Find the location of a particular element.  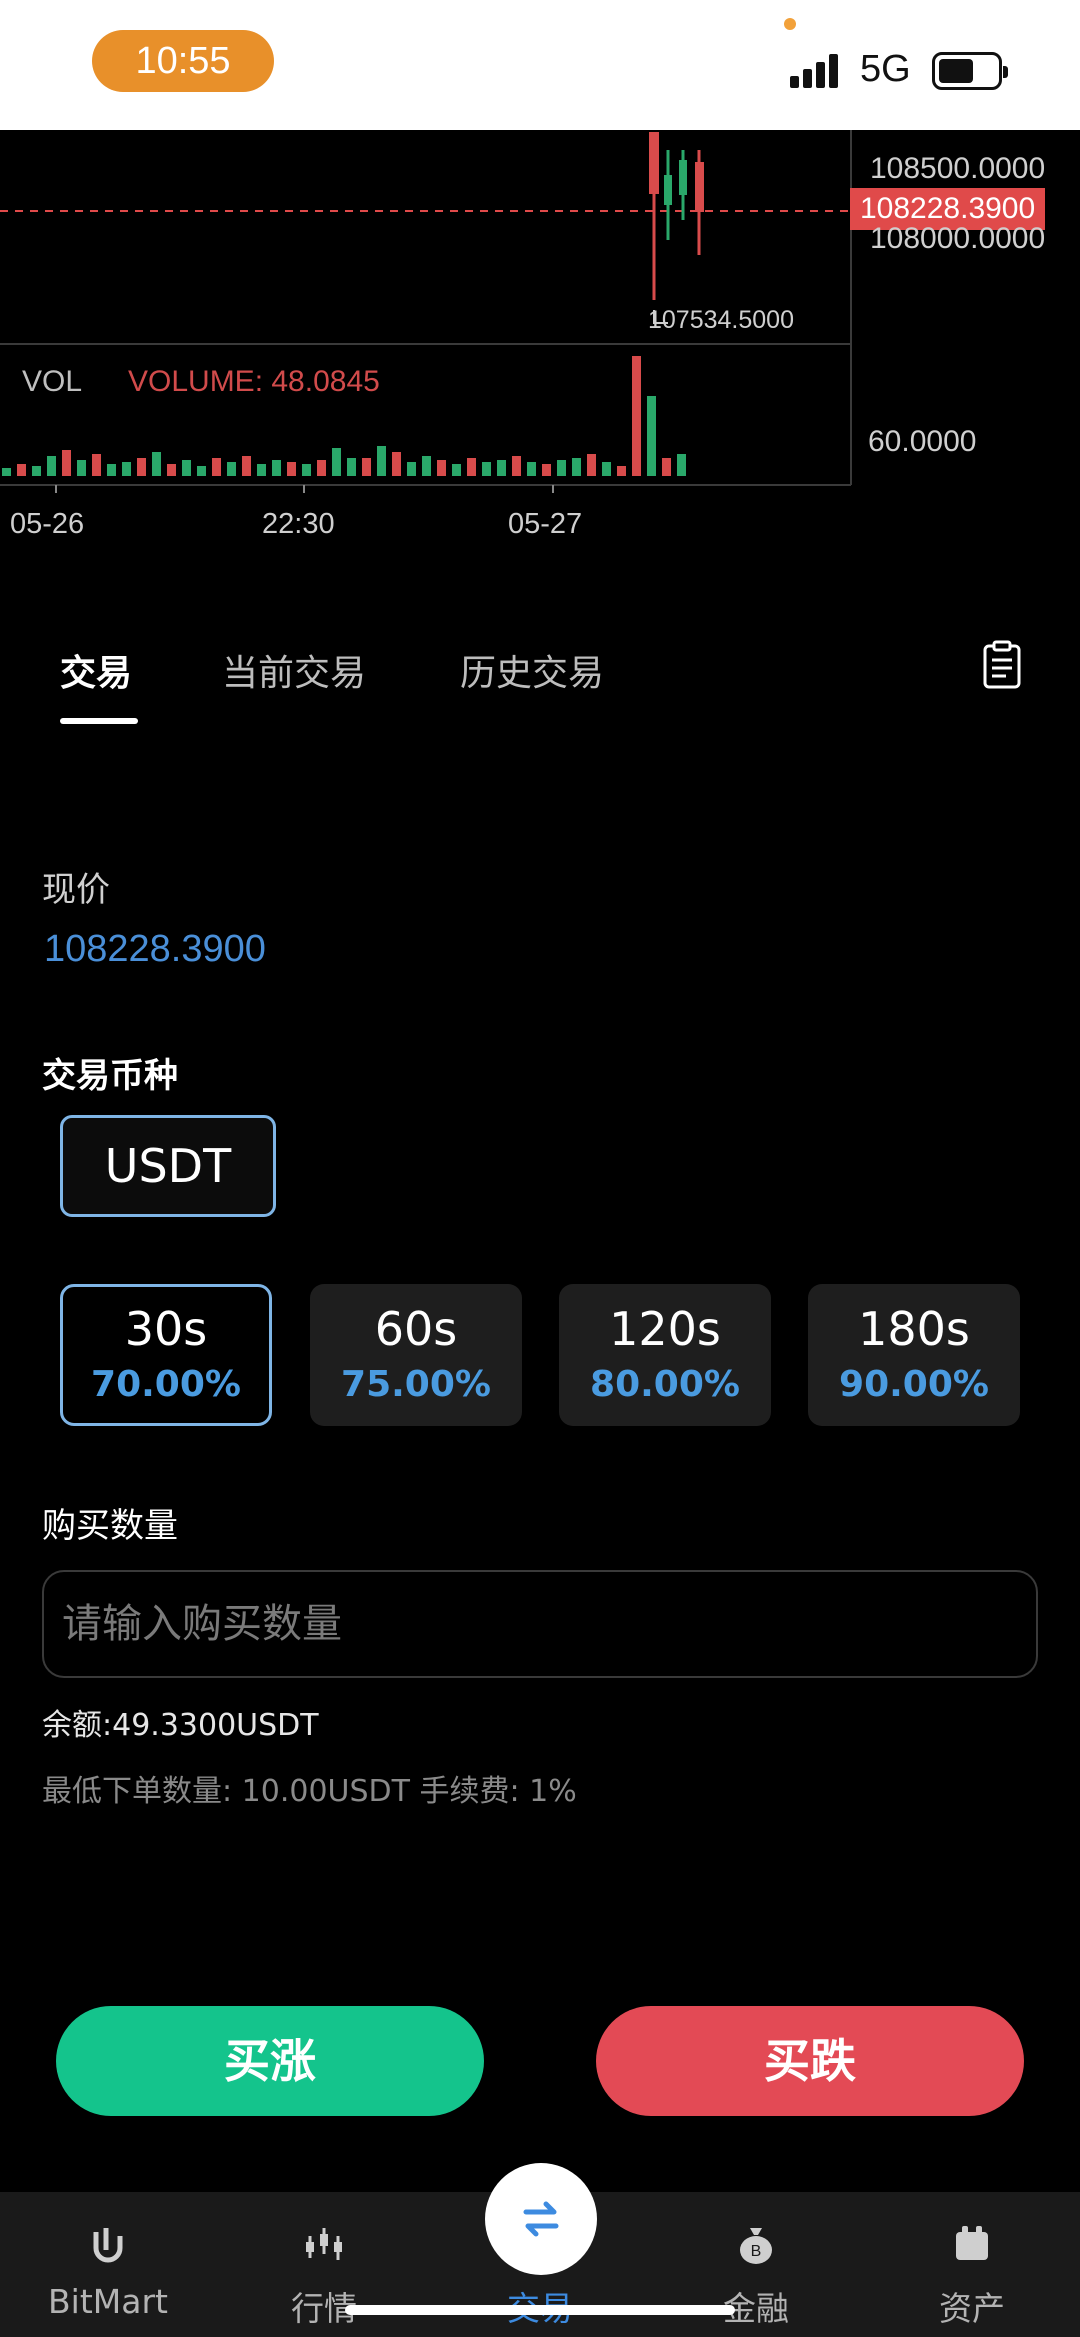

nav-item-finance: B 金融 is located at coordinates (756, 2264).